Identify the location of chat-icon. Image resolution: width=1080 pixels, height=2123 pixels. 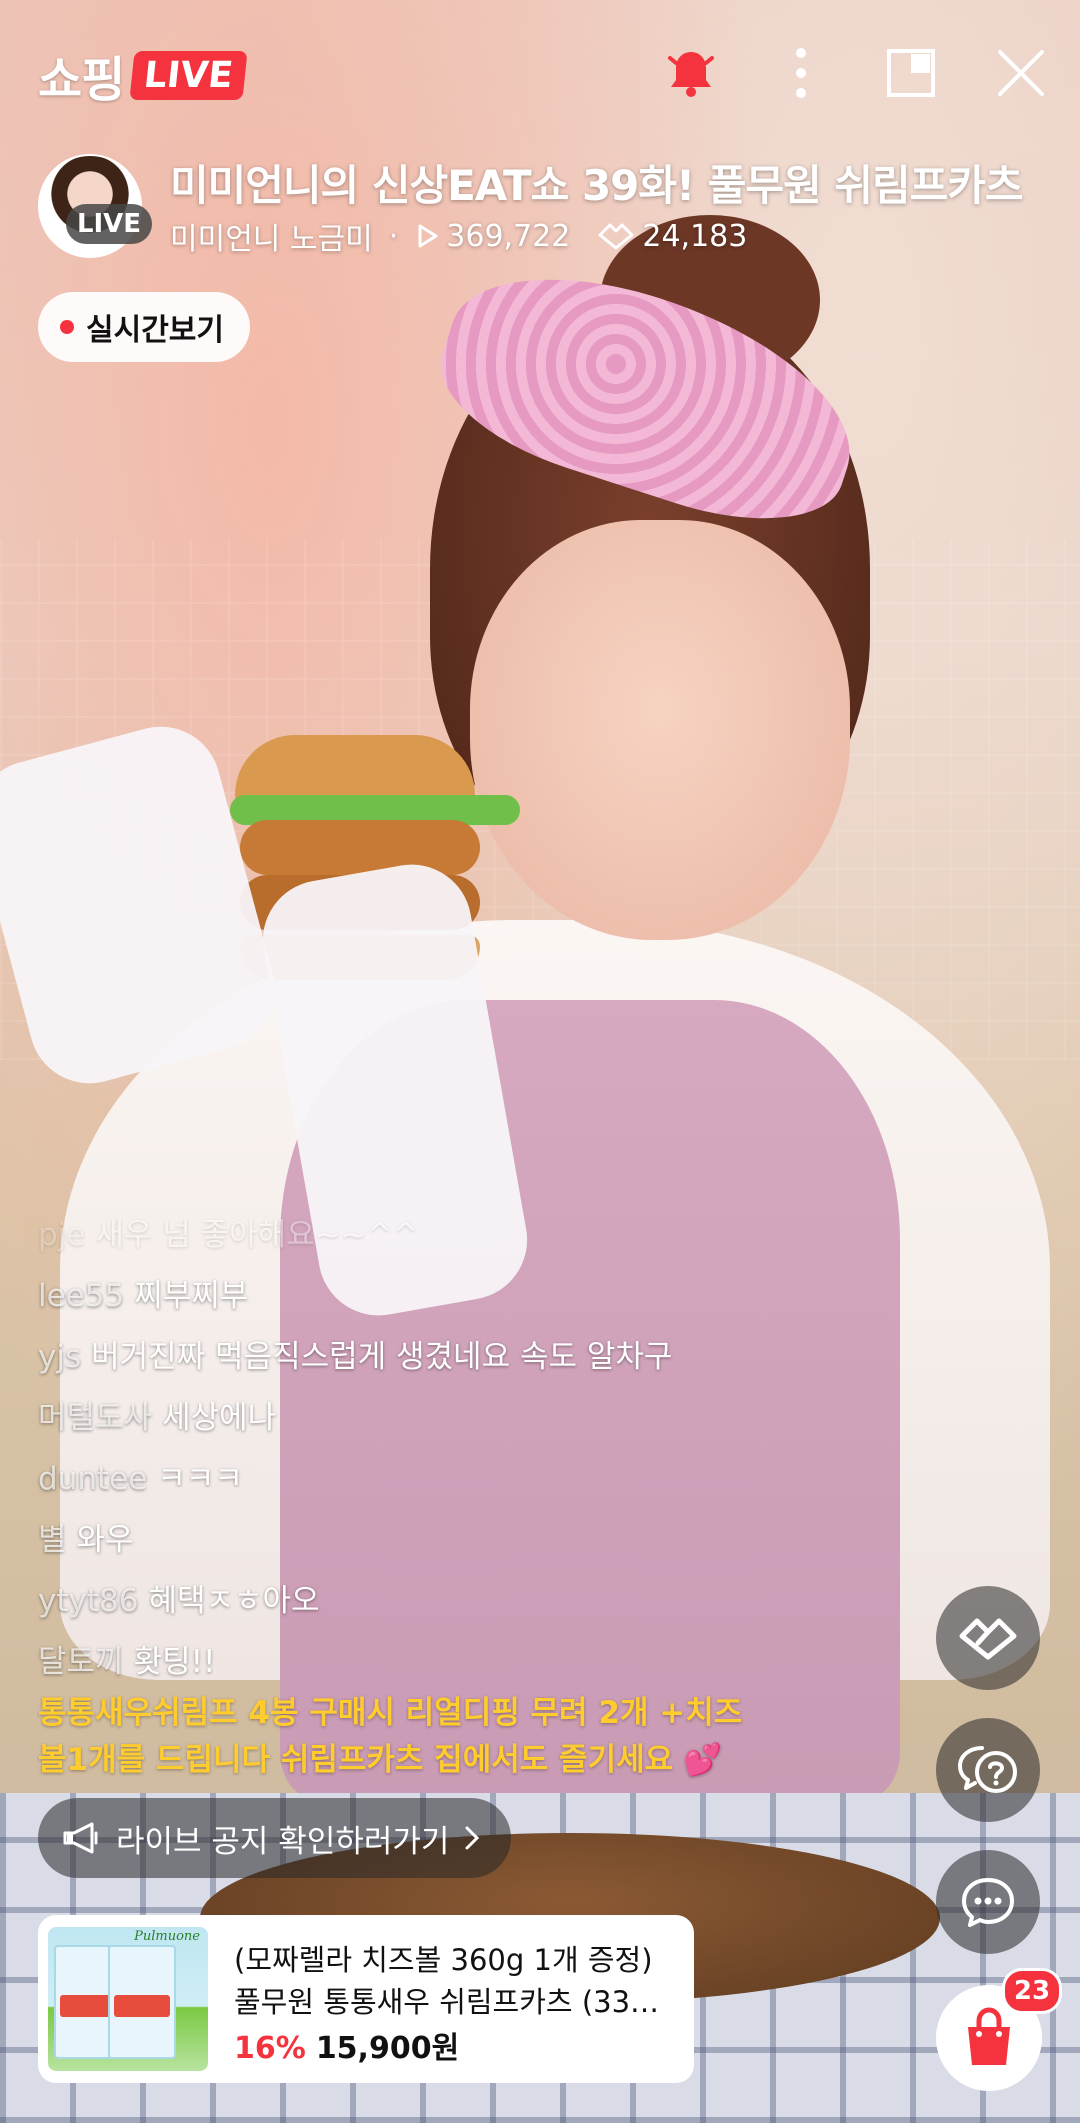
(988, 1902).